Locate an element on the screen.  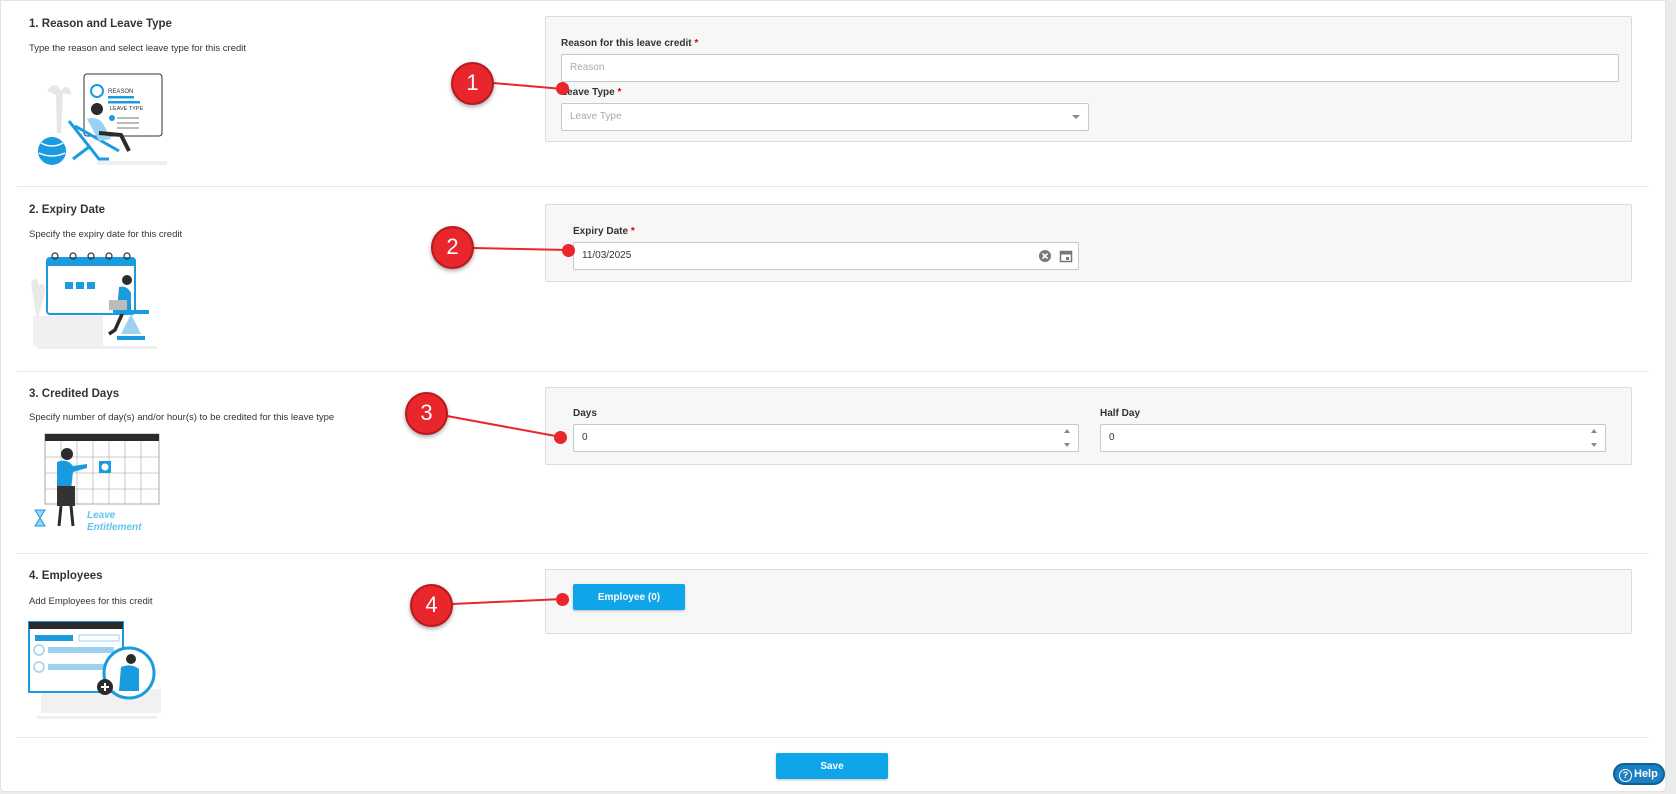
callout-badge-3: 3 is located at coordinates (426, 413).